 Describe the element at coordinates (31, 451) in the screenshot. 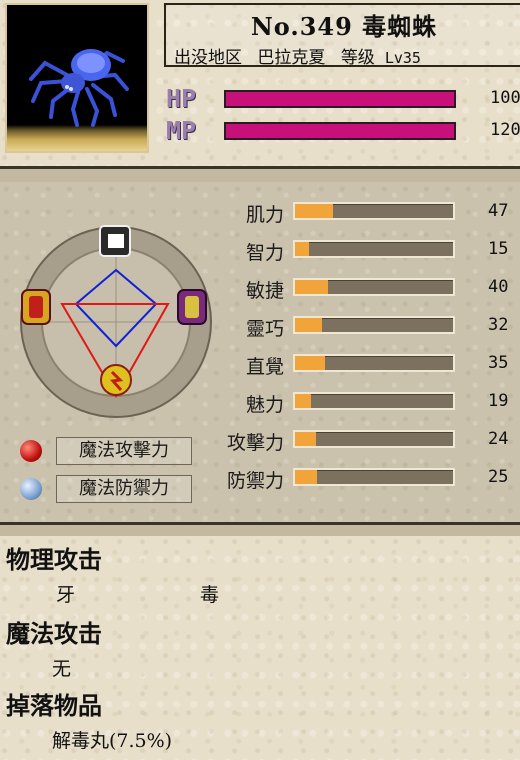

I see `magic-attack-orb-icon` at that location.